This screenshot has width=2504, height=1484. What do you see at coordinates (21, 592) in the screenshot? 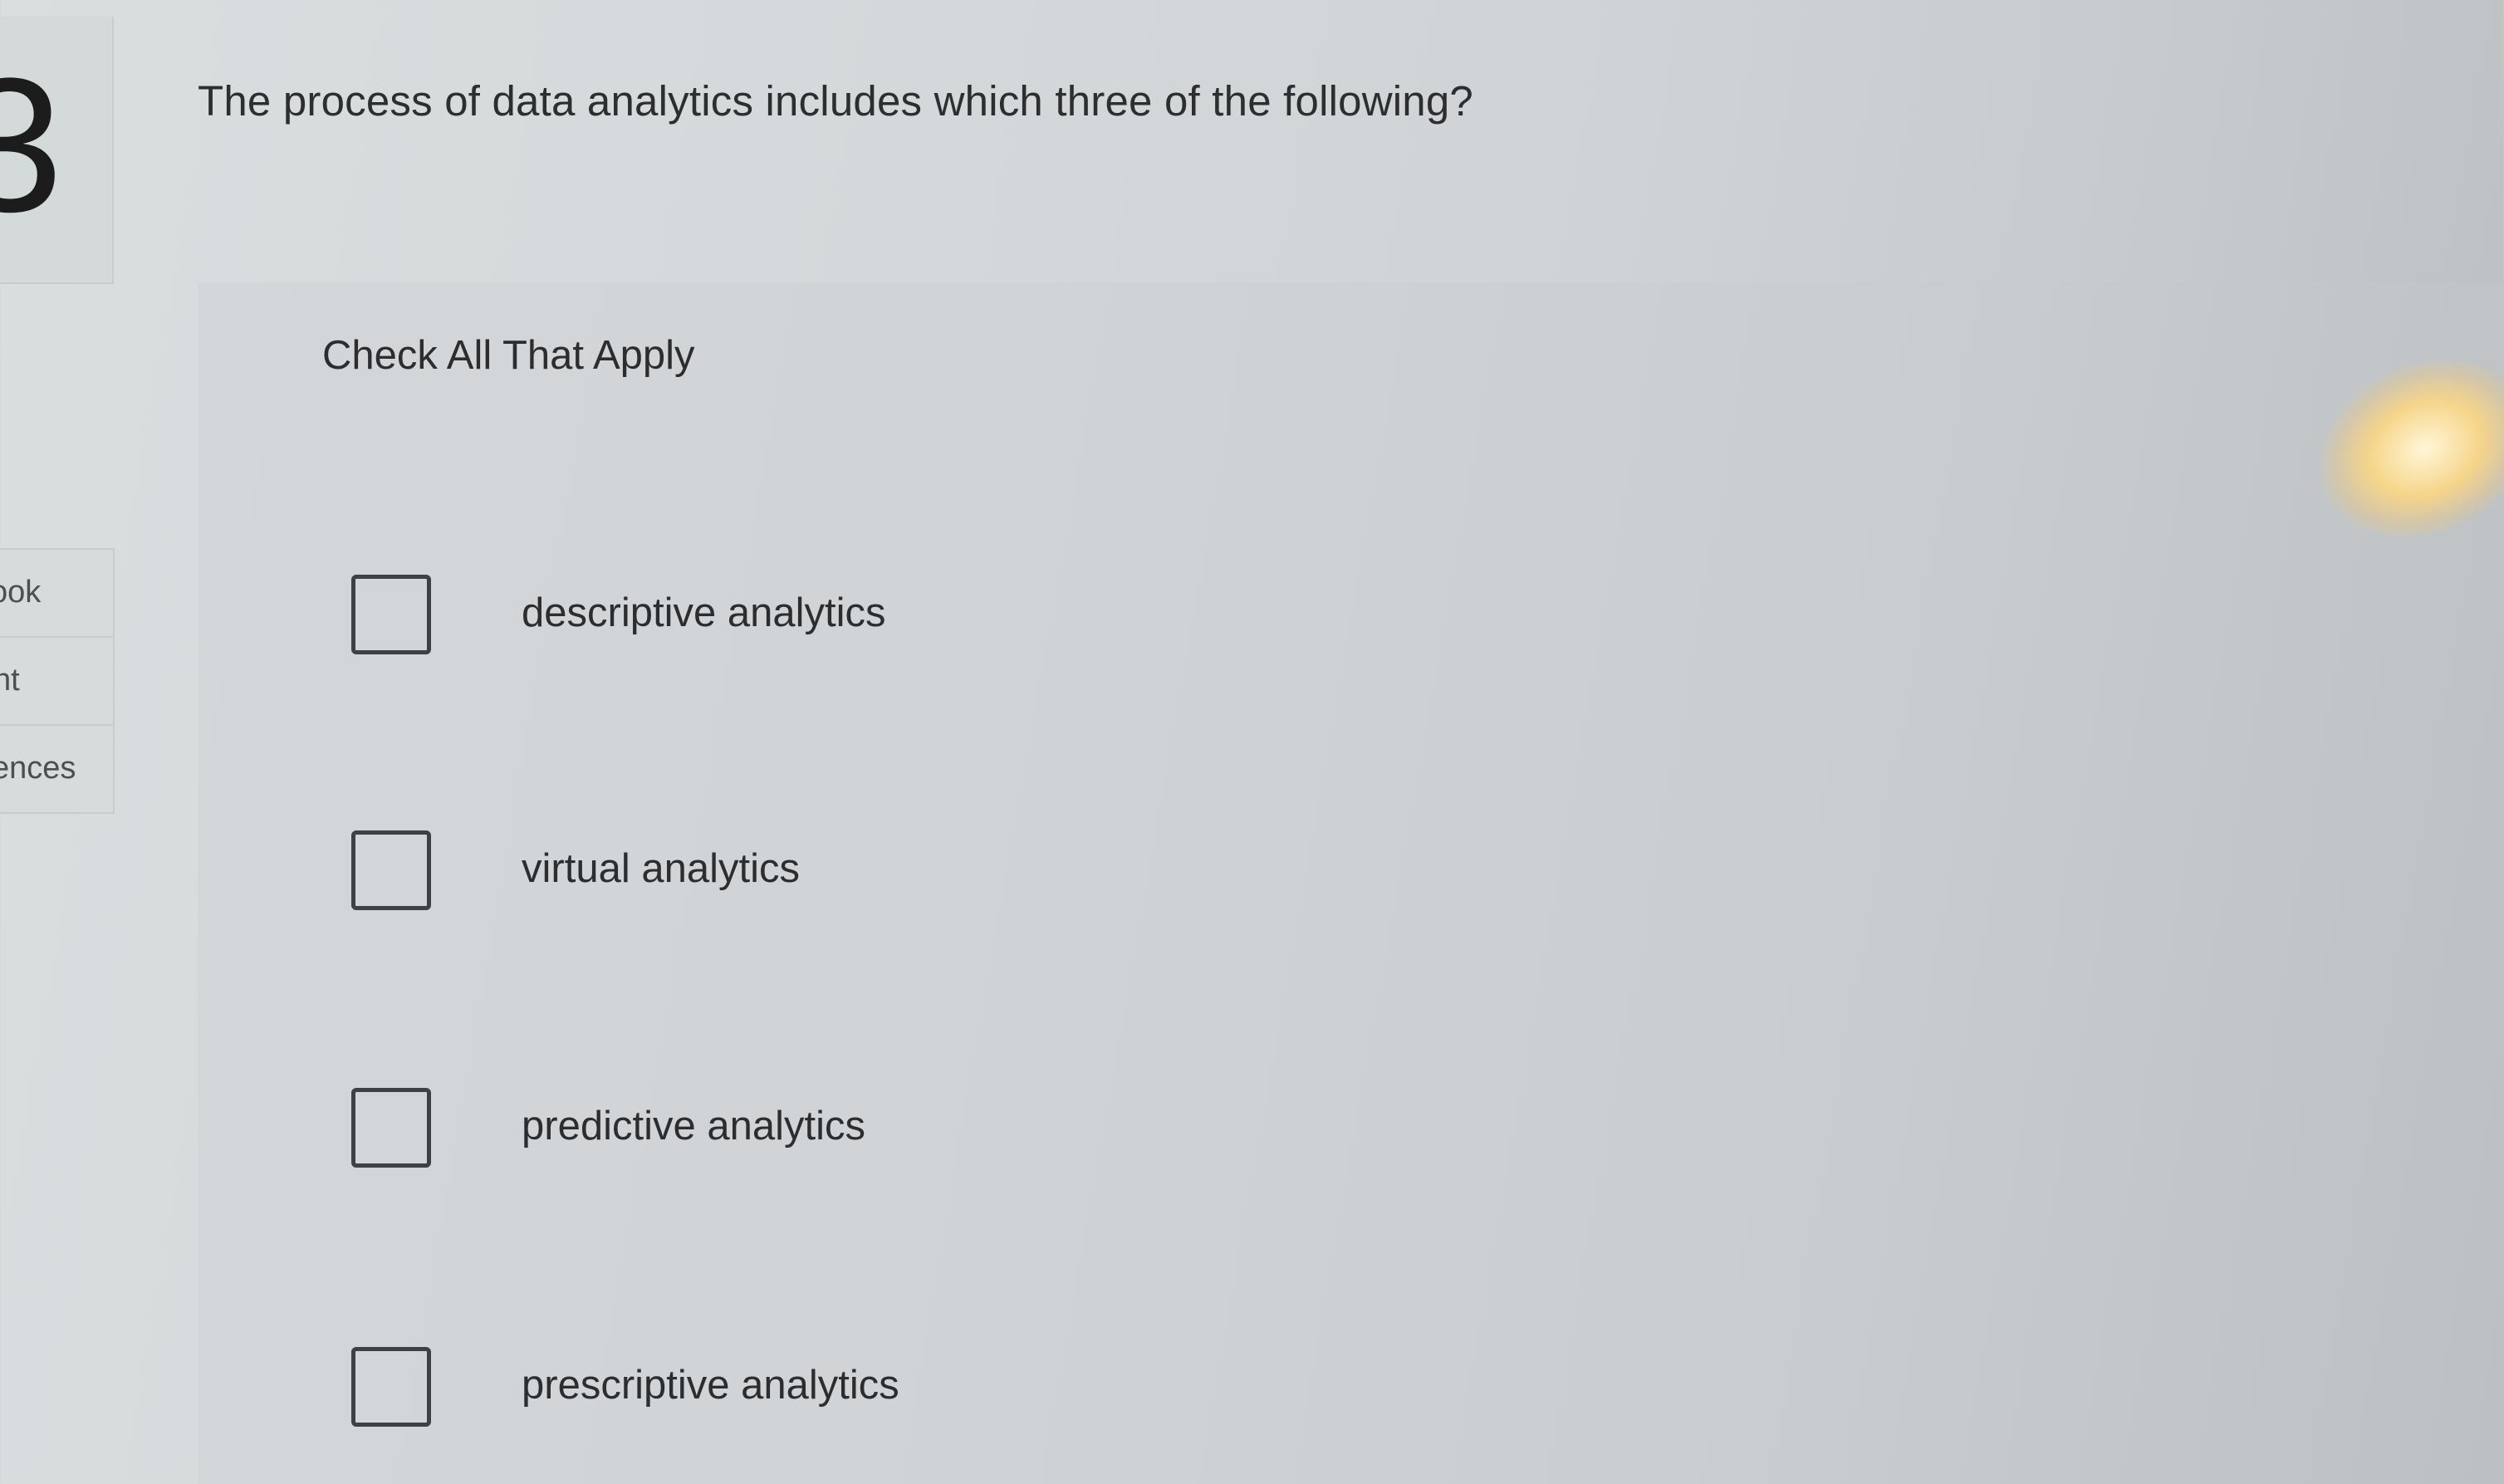
I see `nav-item-ebook-label: ook` at bounding box center [21, 592].